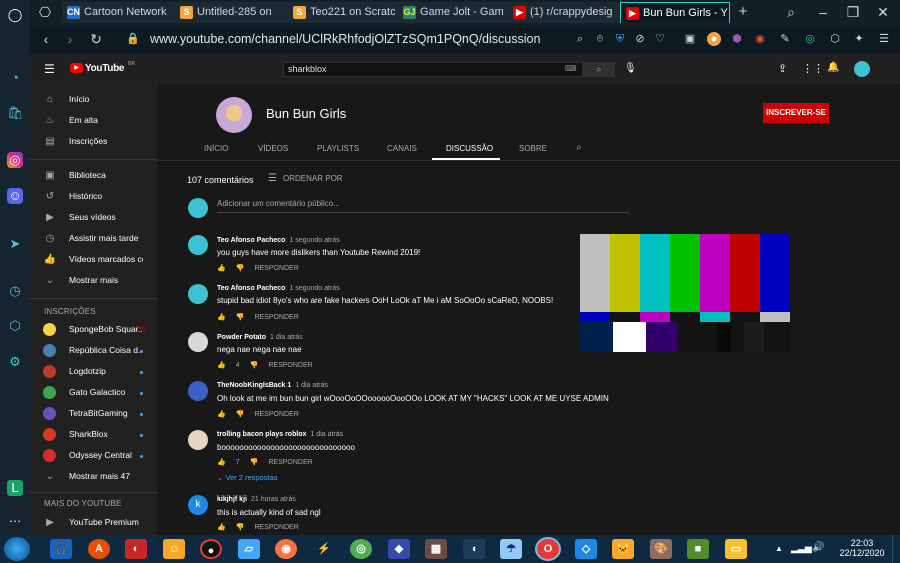 The height and width of the screenshot is (563, 900). I want to click on reload-icon: ↻, so click(96, 39).